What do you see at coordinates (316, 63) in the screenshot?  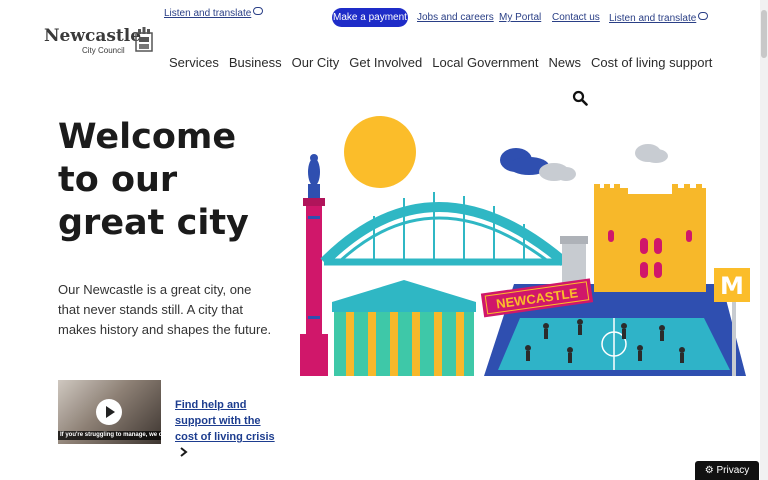 I see `nav-our-city: Our City` at bounding box center [316, 63].